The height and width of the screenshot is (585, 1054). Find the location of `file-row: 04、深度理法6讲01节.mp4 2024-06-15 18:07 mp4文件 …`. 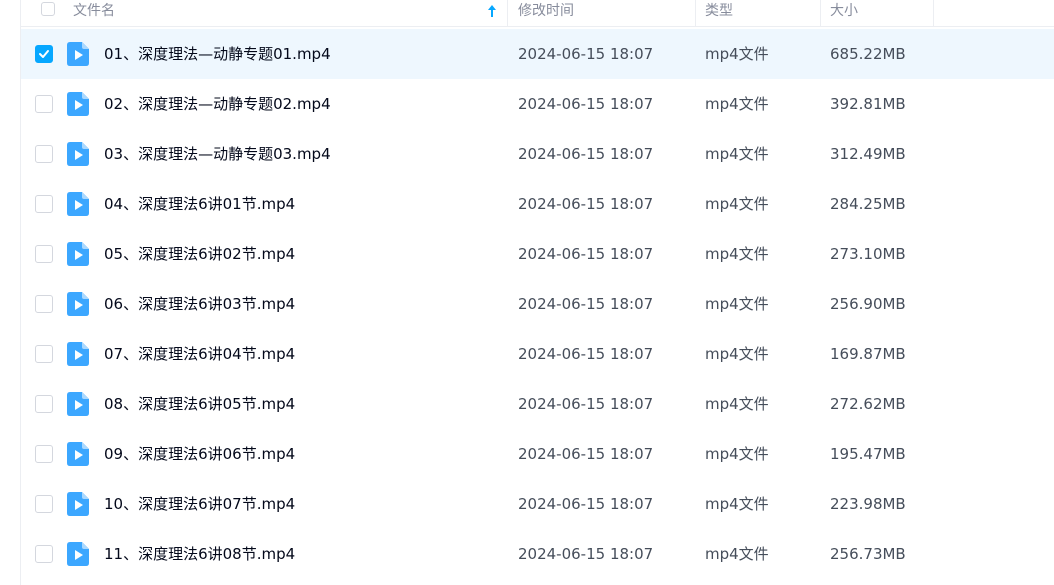

file-row: 04、深度理法6讲01节.mp4 2024-06-15 18:07 mp4文件 … is located at coordinates (537, 204).